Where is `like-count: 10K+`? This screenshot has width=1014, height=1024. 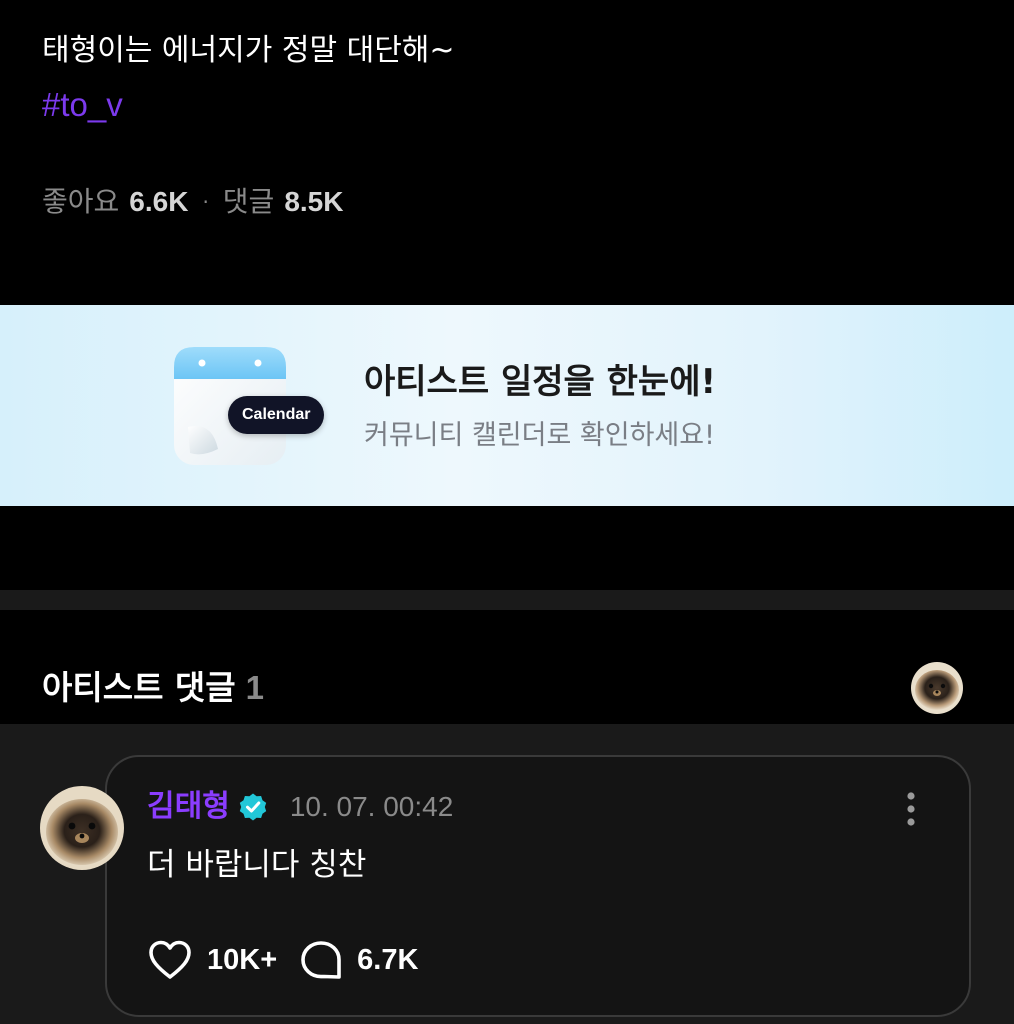
like-count: 10K+ is located at coordinates (242, 959).